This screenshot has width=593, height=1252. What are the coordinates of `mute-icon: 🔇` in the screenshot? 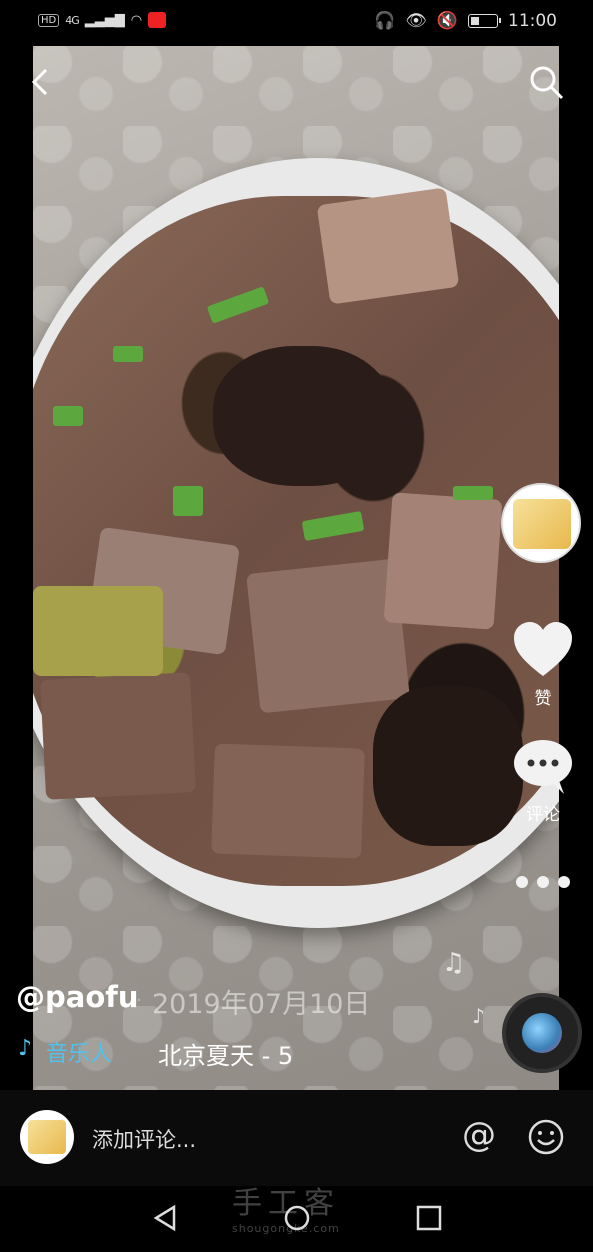 It's located at (447, 21).